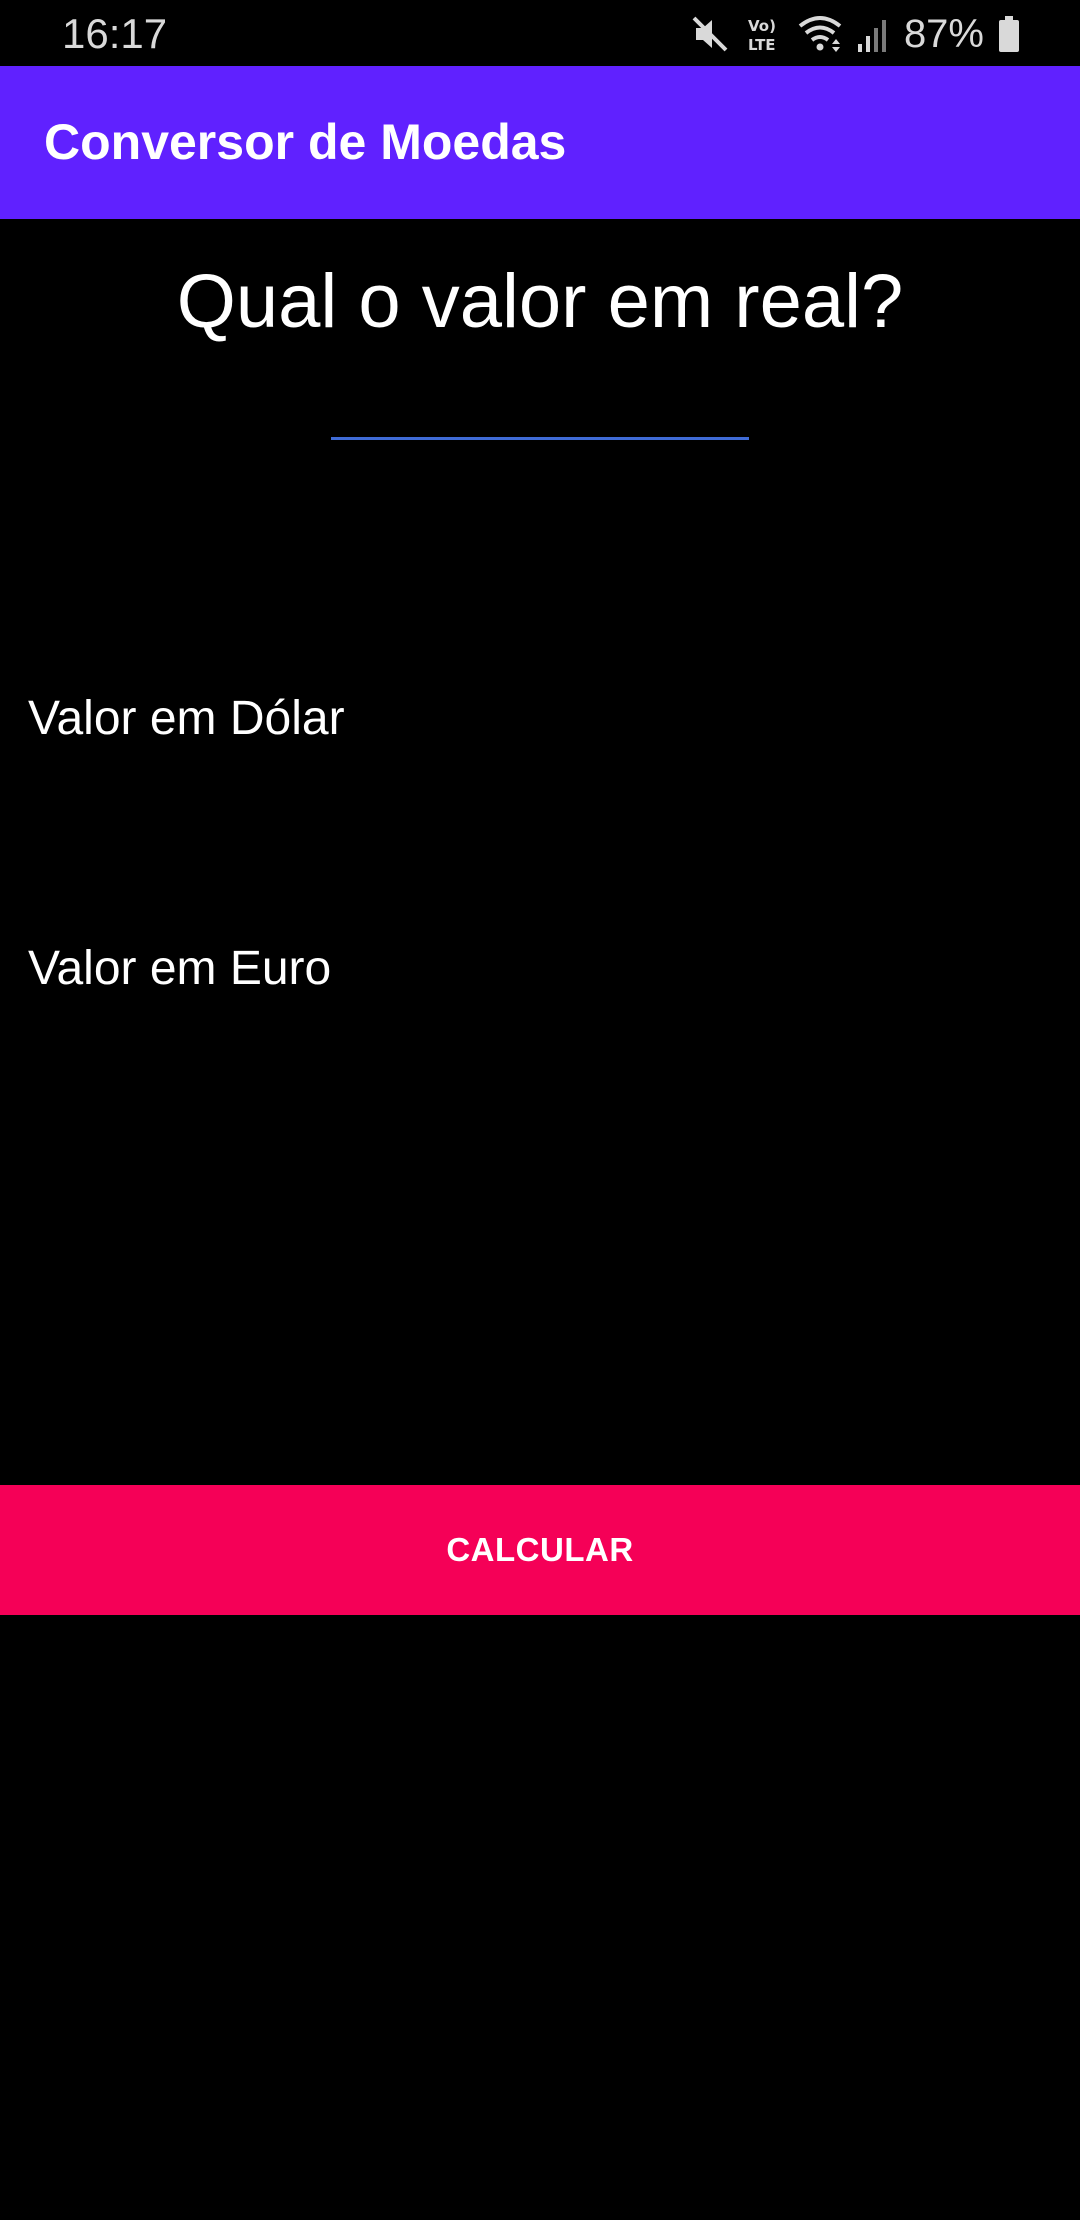  Describe the element at coordinates (943, 34) in the screenshot. I see `battery-percent: 87%` at that location.